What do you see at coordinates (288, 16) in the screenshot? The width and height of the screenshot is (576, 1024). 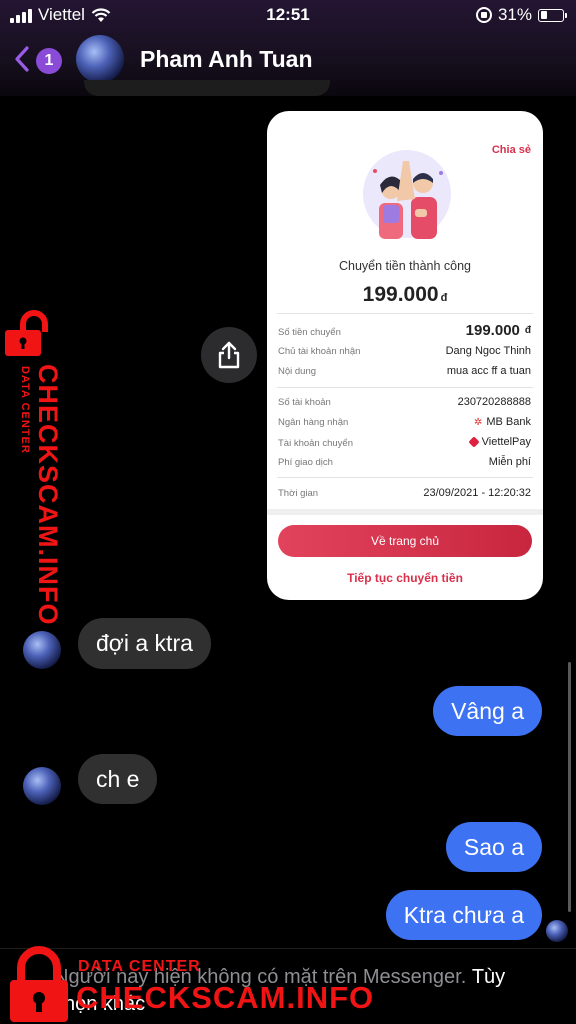 I see `status-bar: Viettel 12:51 31%` at bounding box center [288, 16].